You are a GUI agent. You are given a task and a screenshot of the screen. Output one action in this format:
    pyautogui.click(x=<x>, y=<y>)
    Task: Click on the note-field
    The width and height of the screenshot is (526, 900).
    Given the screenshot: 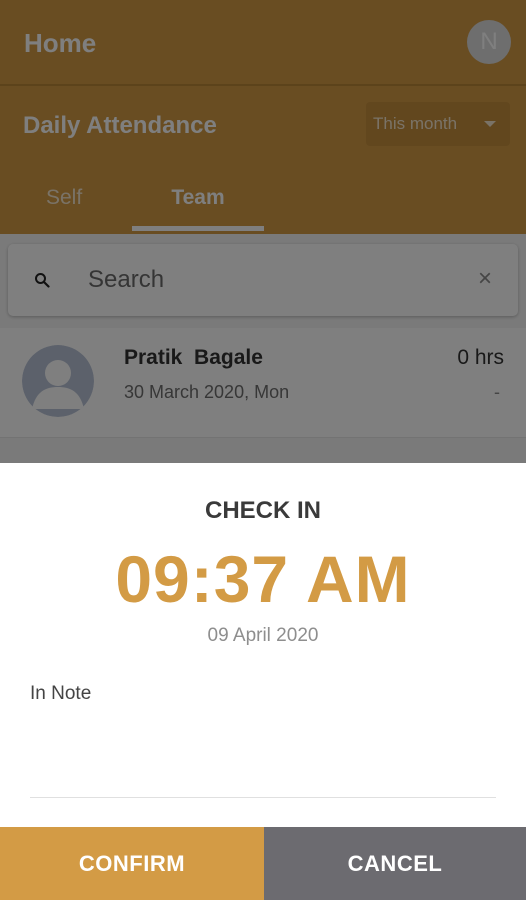 What is the action you would take?
    pyautogui.click(x=263, y=755)
    